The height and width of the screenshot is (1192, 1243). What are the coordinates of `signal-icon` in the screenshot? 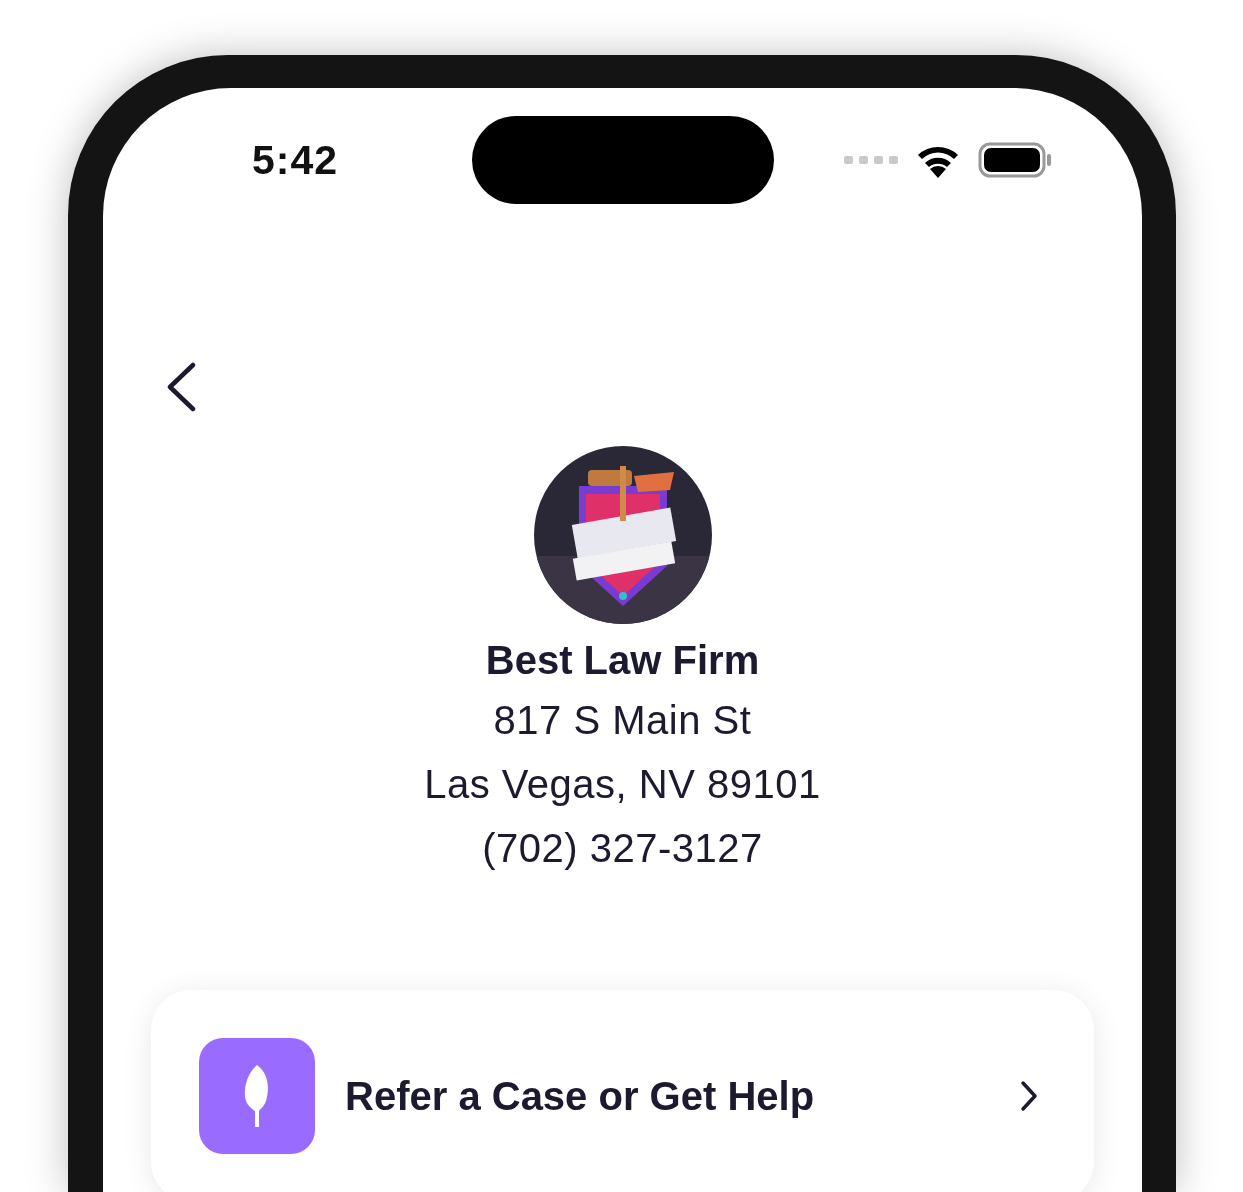 It's located at (871, 160).